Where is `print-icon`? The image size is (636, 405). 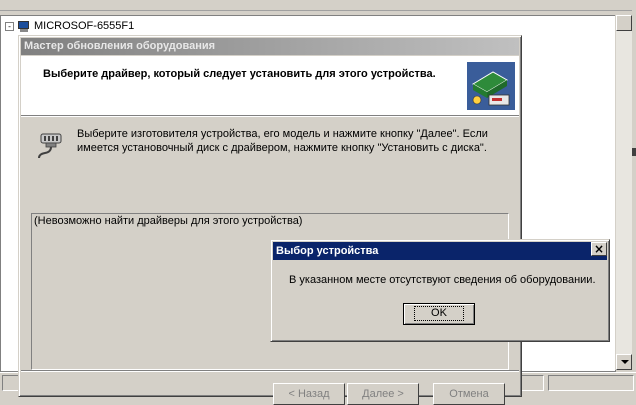 print-icon is located at coordinates (119, 4).